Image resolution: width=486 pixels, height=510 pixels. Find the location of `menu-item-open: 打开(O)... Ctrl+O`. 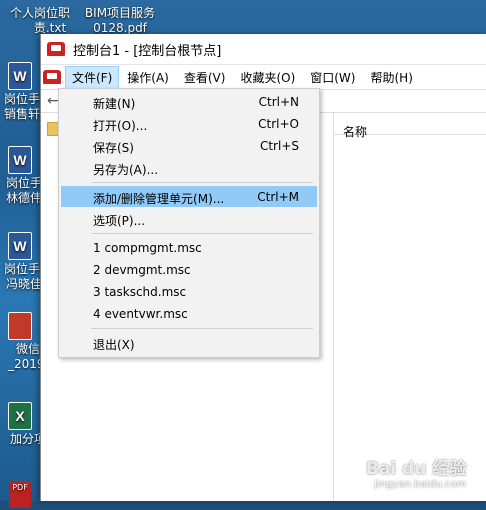

menu-item-open: 打开(O)... Ctrl+O is located at coordinates (189, 123).